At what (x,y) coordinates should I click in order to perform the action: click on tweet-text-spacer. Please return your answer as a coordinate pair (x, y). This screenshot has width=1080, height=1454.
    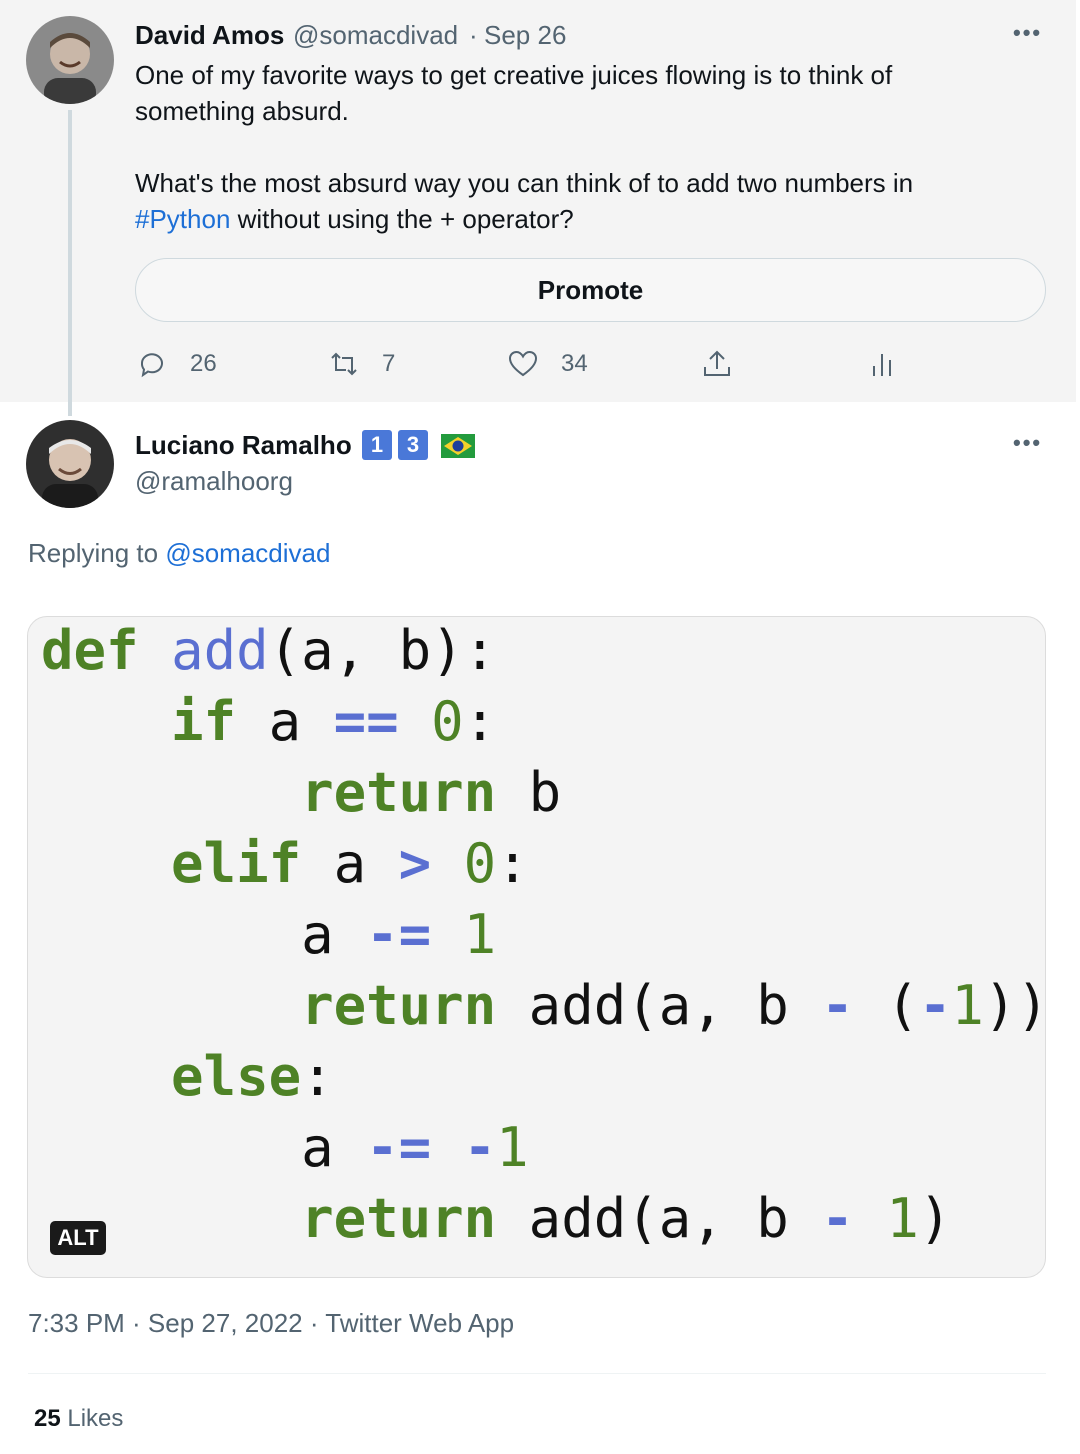
    Looking at the image, I should click on (565, 147).